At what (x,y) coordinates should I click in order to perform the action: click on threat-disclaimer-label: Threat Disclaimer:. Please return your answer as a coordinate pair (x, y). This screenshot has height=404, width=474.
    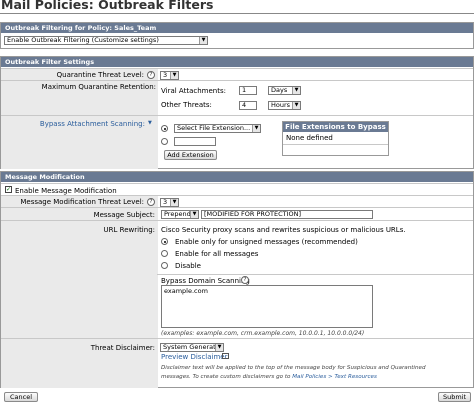
    Looking at the image, I should click on (122, 348).